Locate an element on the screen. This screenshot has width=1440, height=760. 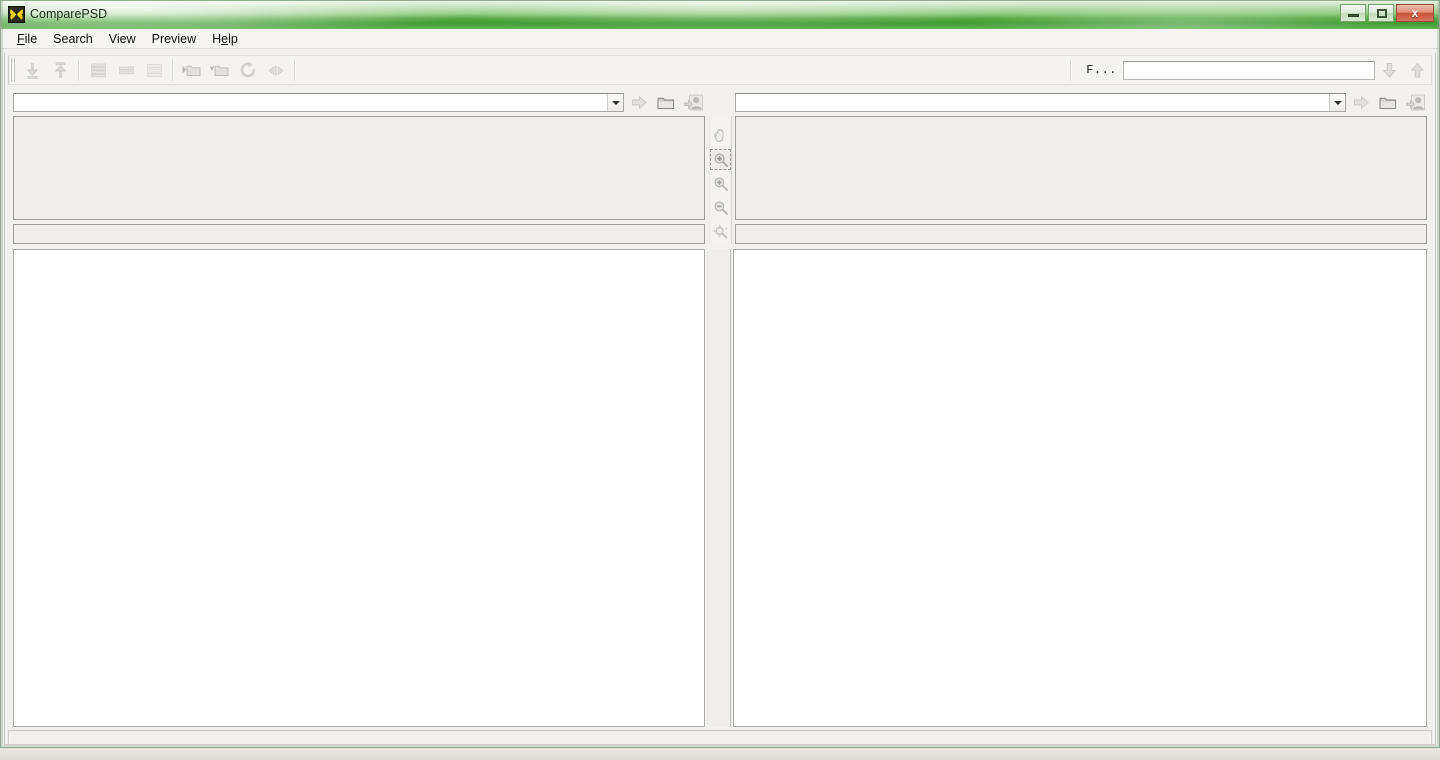
find-next-button is located at coordinates (1389, 70).